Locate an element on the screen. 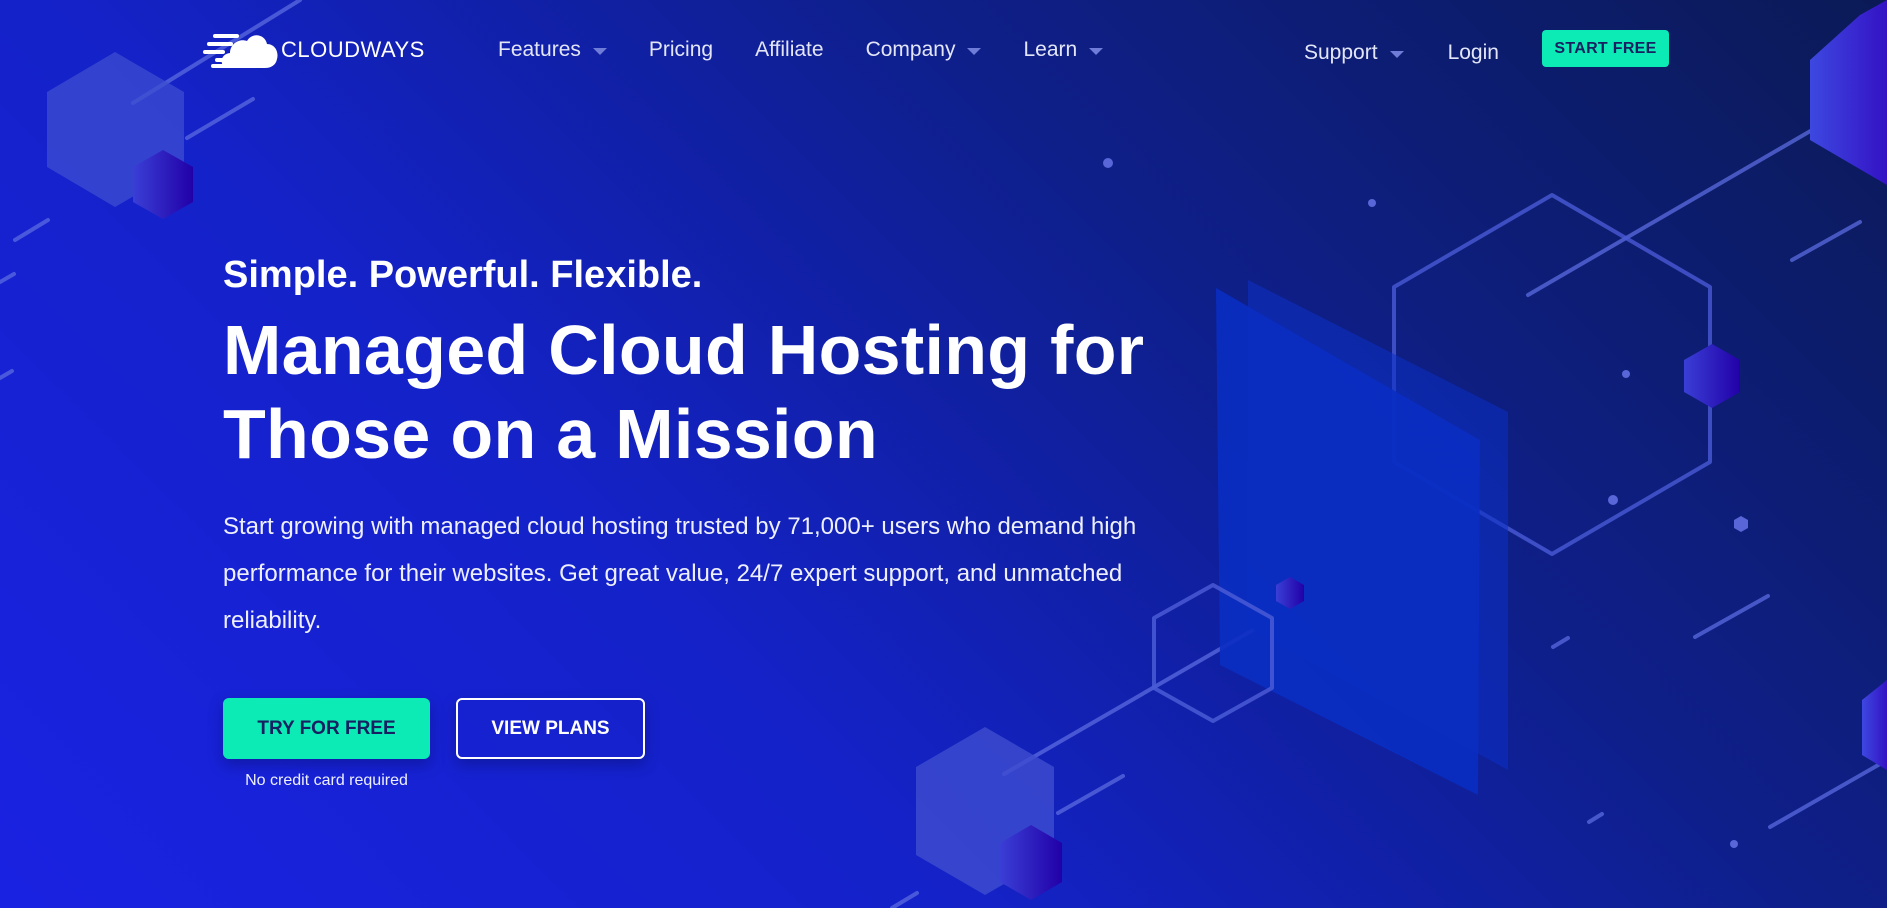 The image size is (1887, 908). nav-label: Learn is located at coordinates (1050, 49).